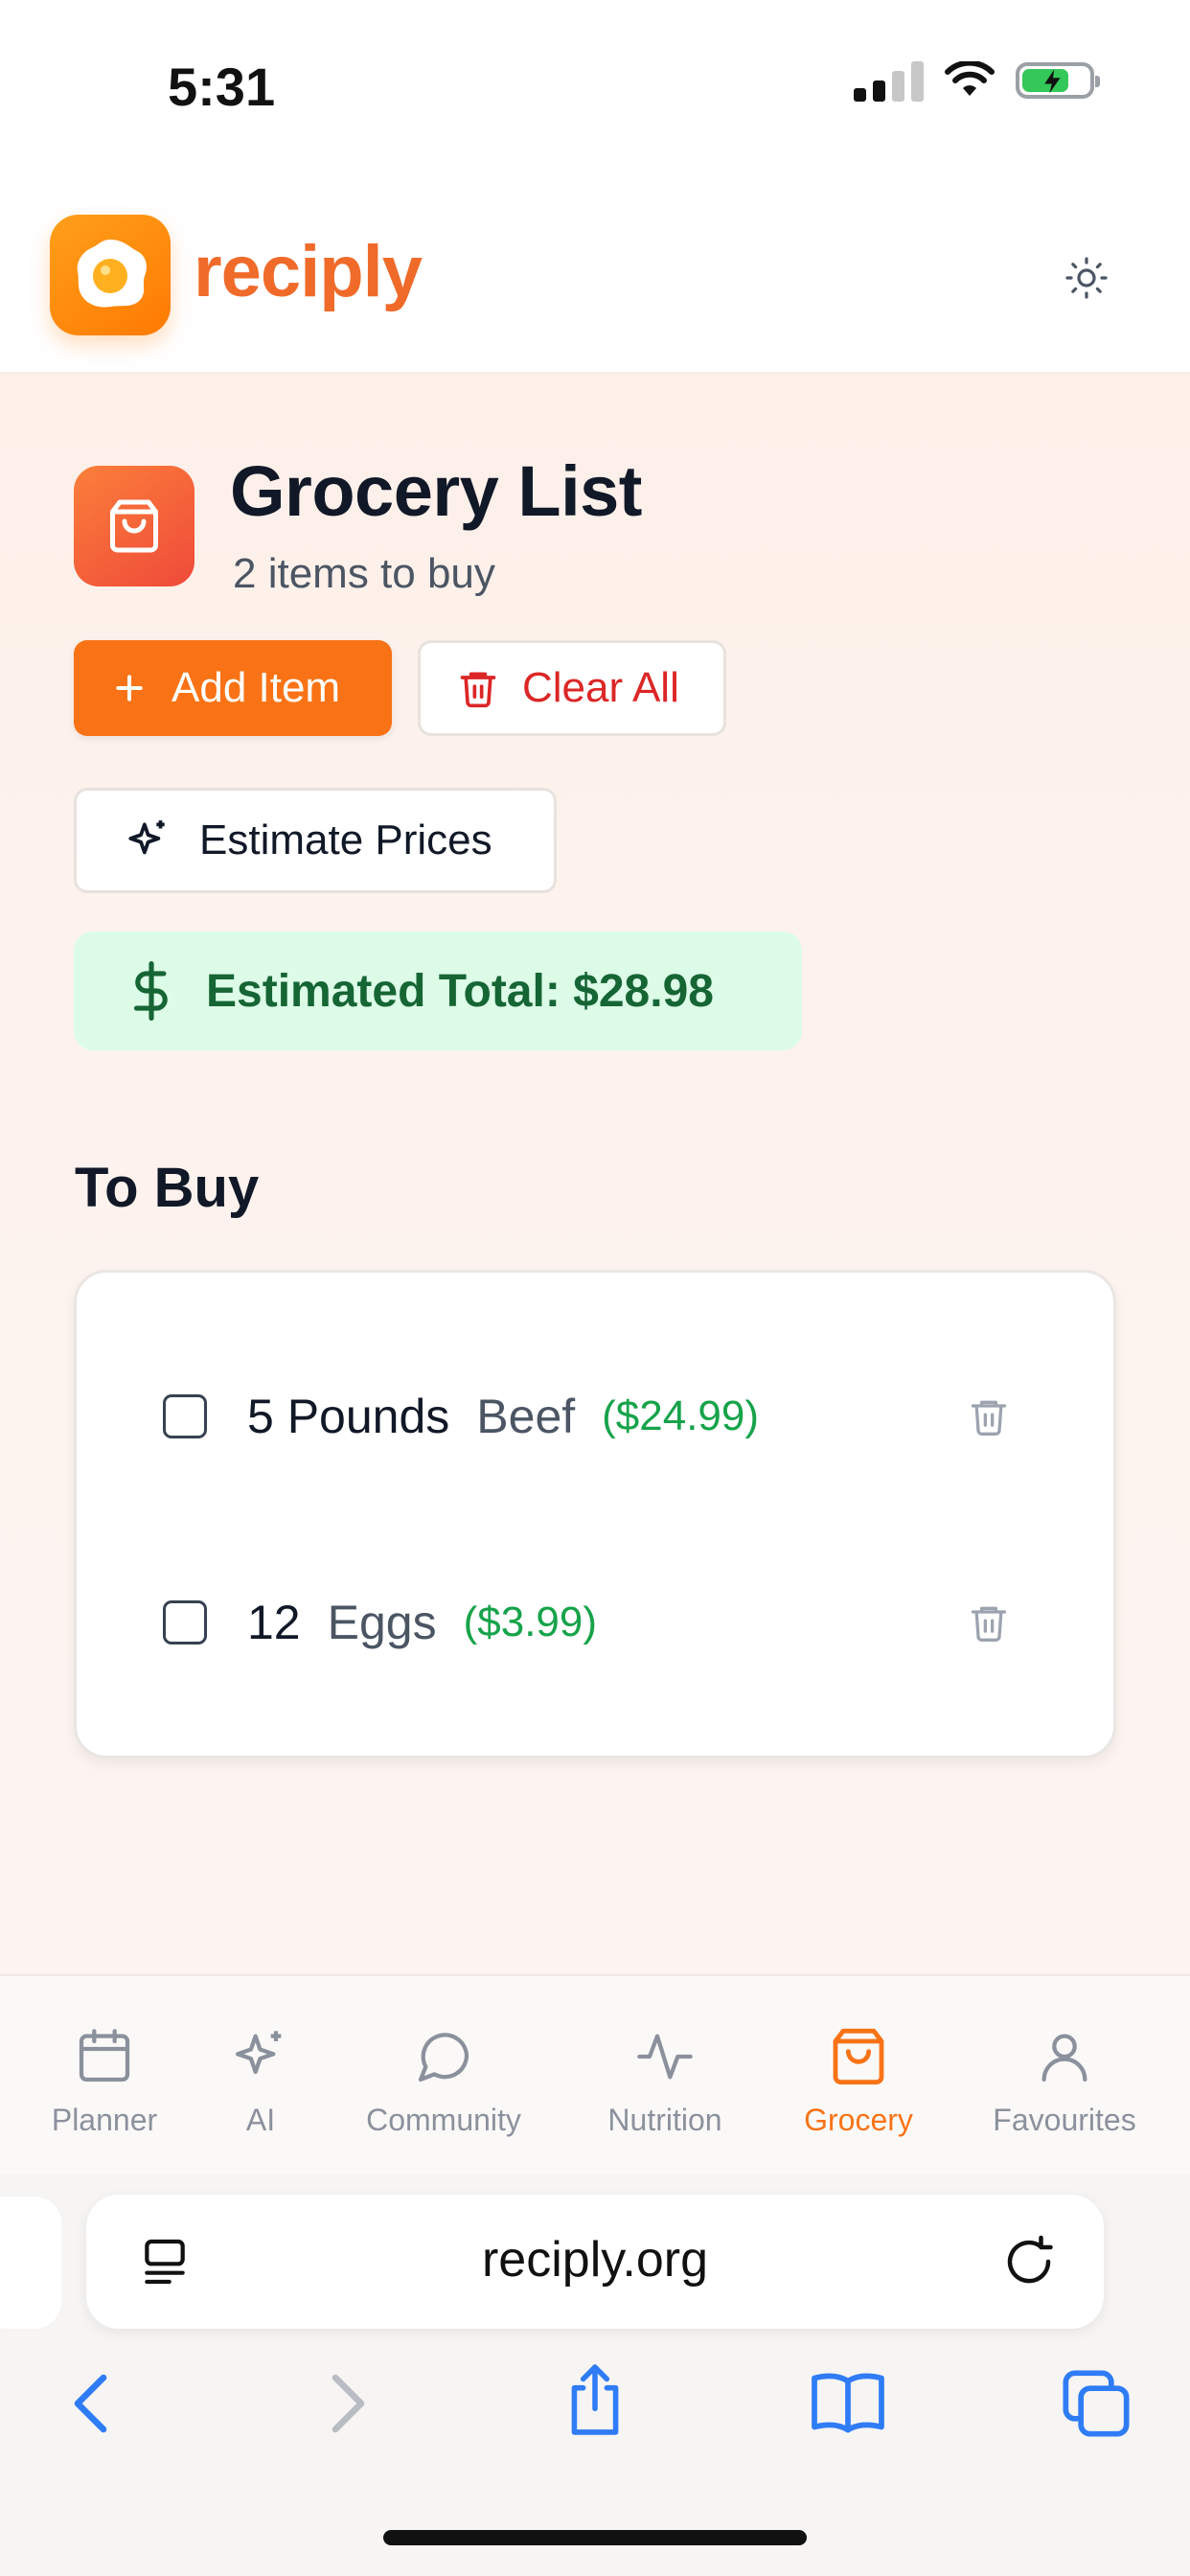 This screenshot has height=2576, width=1190. I want to click on activity-icon, so click(665, 2057).